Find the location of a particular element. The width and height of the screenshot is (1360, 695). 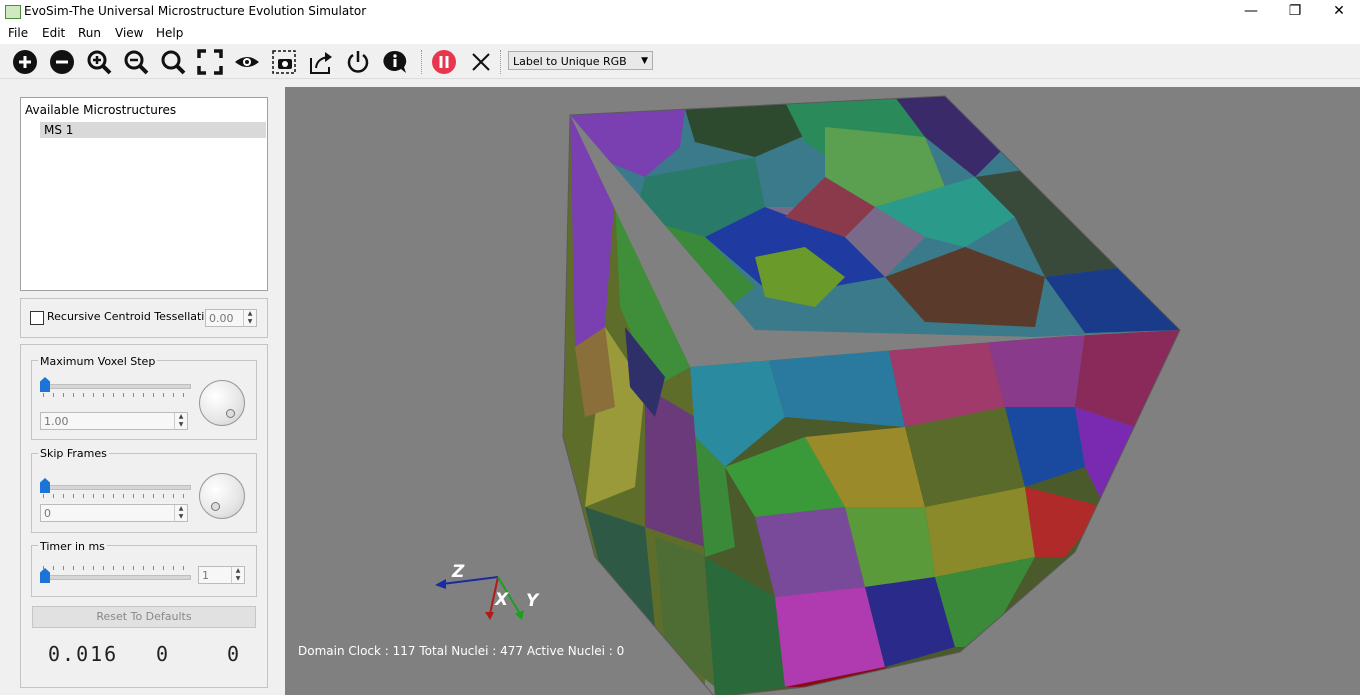

toolbar: Label to Unique RGB ▼ is located at coordinates (680, 61).